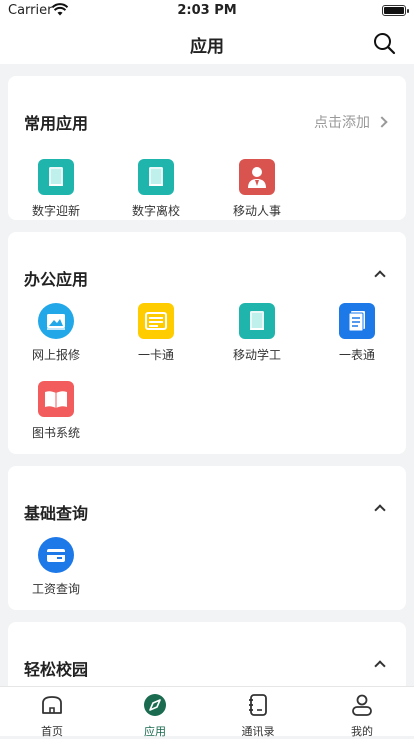  I want to click on clock: 2:03 PM, so click(207, 10).